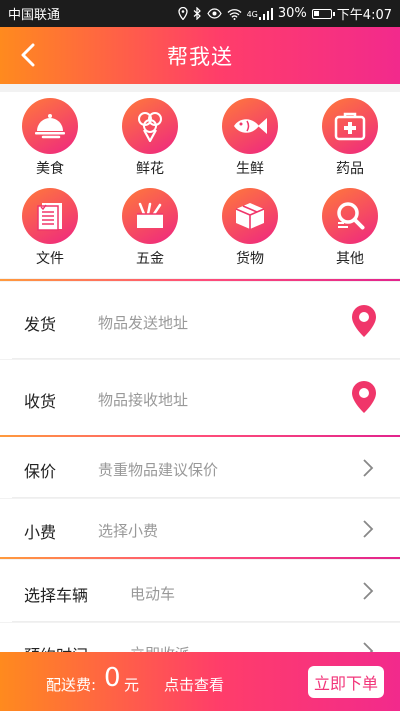 This screenshot has height=711, width=400. What do you see at coordinates (112, 678) in the screenshot?
I see `fee-amount: 0` at bounding box center [112, 678].